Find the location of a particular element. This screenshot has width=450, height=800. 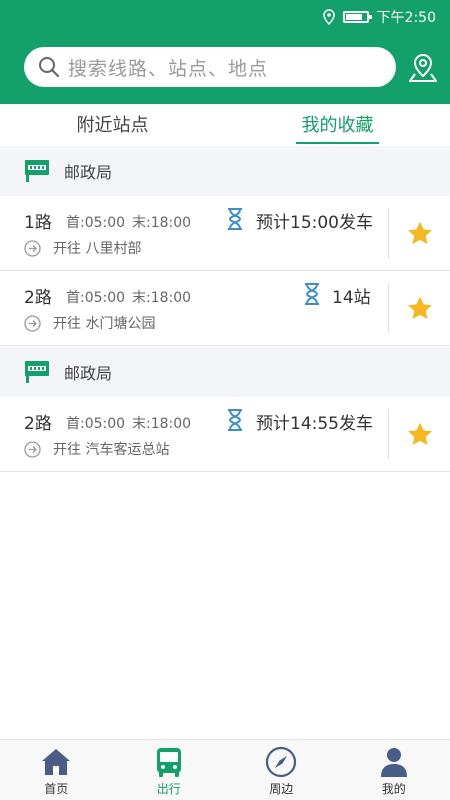

eta-text: 14站 is located at coordinates (351, 298).